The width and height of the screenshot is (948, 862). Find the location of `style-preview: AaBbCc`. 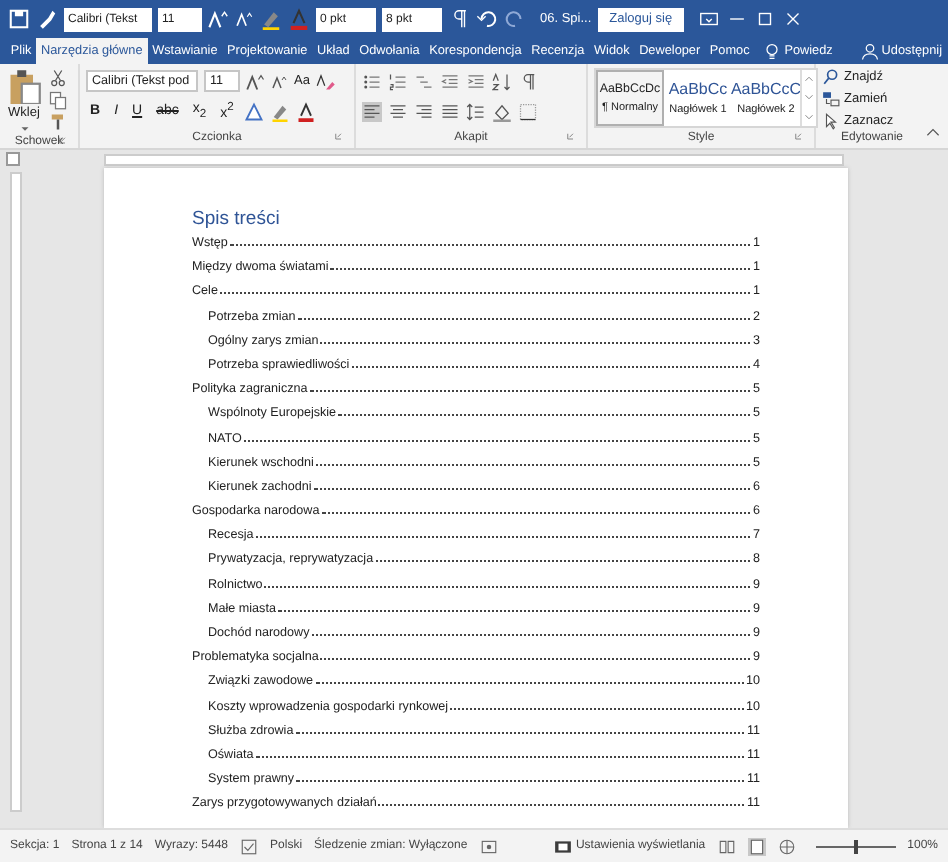

style-preview: AaBbCc is located at coordinates (698, 89).